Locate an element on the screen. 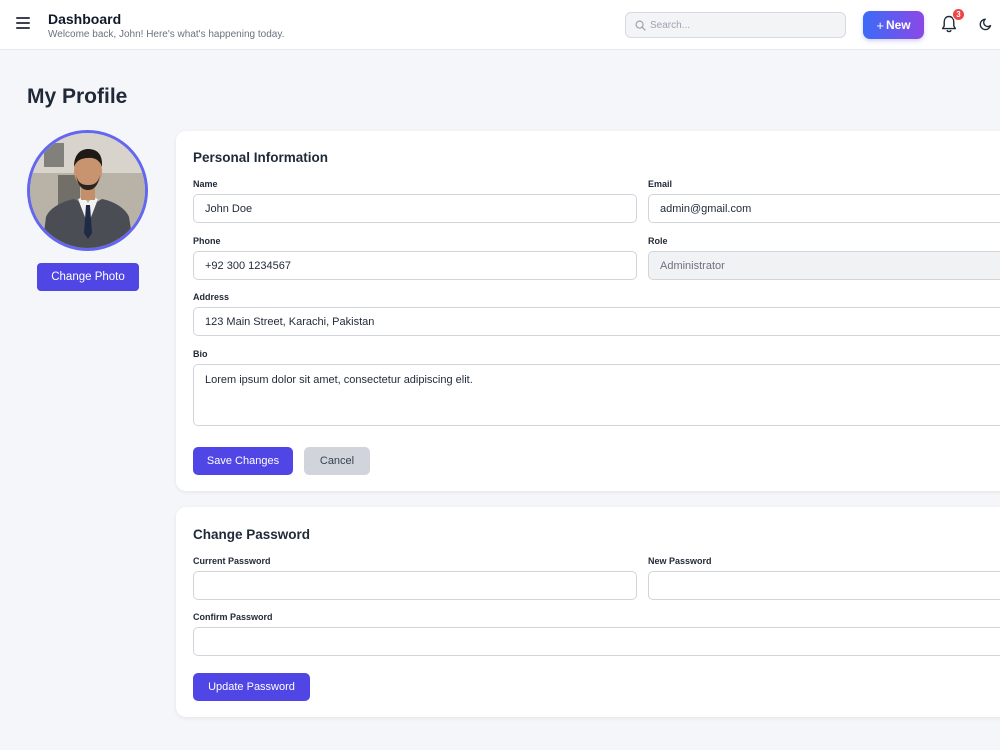 This screenshot has width=1000, height=750. phone-label: Phone is located at coordinates (207, 241).